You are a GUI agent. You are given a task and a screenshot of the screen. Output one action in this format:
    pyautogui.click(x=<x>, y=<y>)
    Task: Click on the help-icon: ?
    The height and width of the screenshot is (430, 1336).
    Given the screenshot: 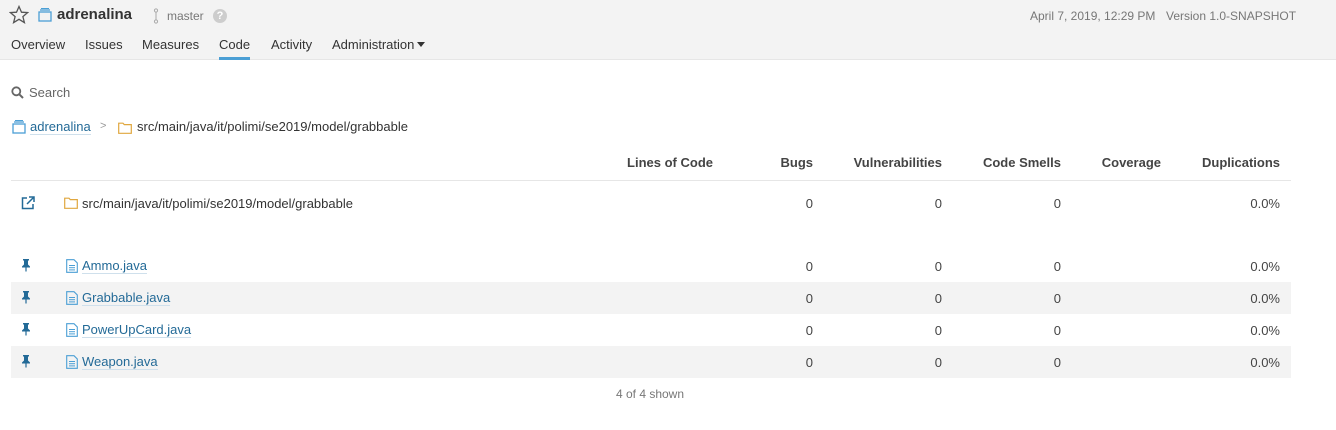 What is the action you would take?
    pyautogui.click(x=220, y=16)
    